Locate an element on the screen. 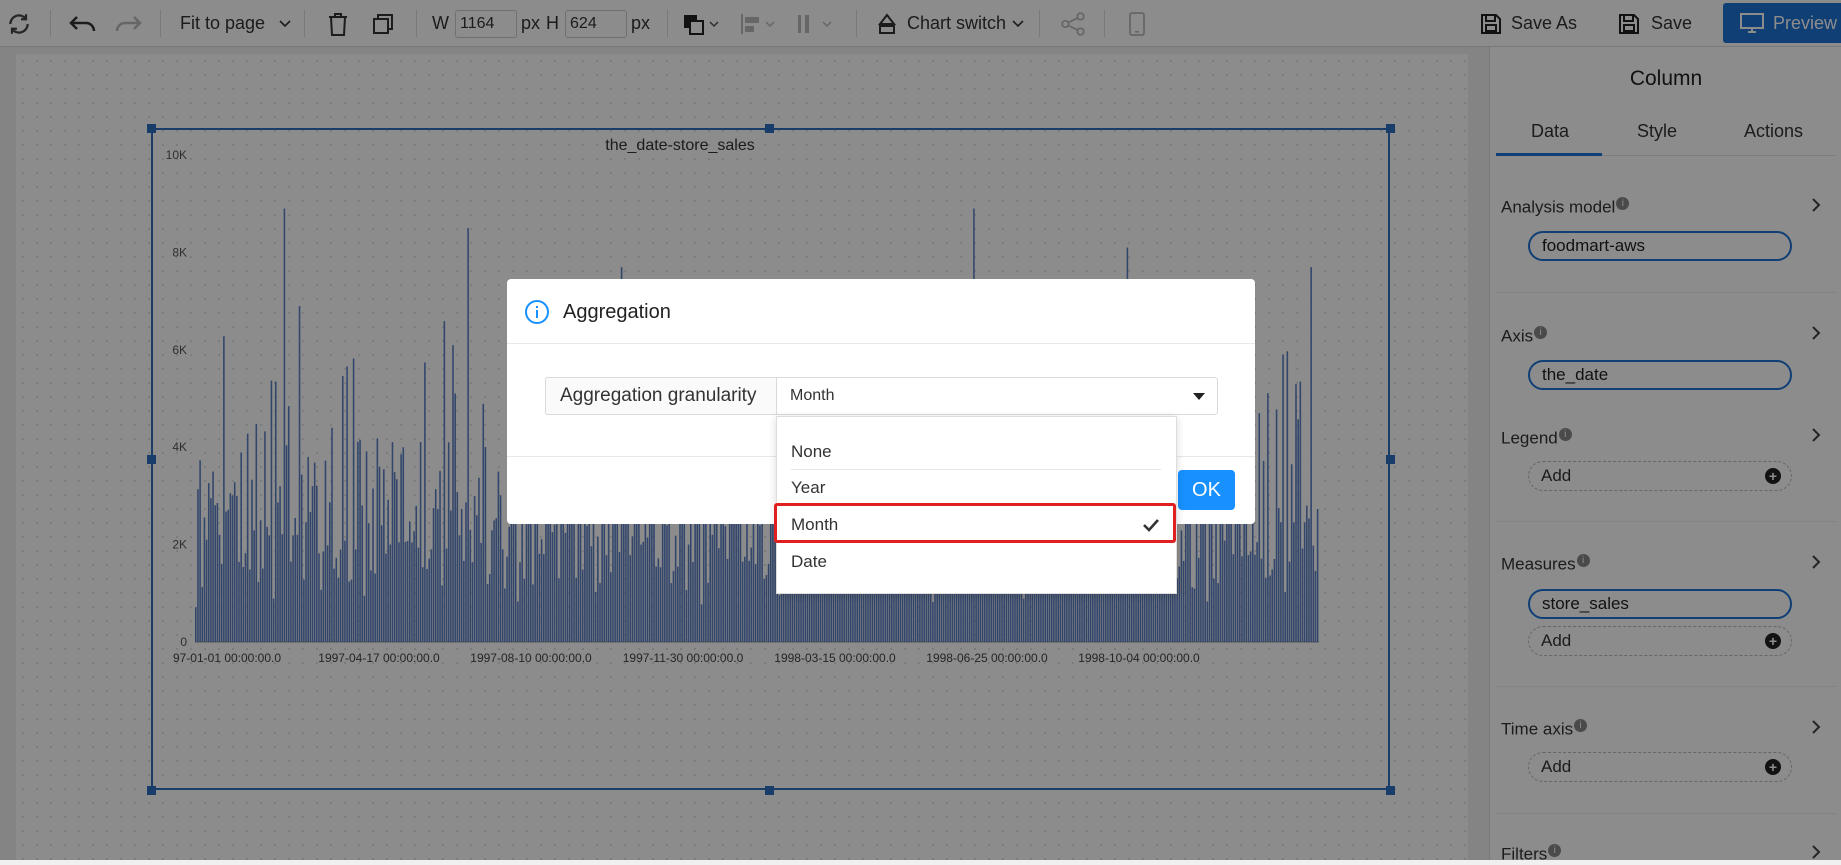 The height and width of the screenshot is (865, 1841). option-year: Year is located at coordinates (808, 488).